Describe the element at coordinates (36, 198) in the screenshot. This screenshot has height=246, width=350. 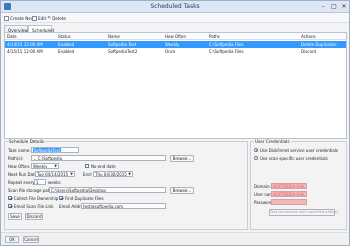
I see `collect-ownership-label: Collect File Ownership` at that location.